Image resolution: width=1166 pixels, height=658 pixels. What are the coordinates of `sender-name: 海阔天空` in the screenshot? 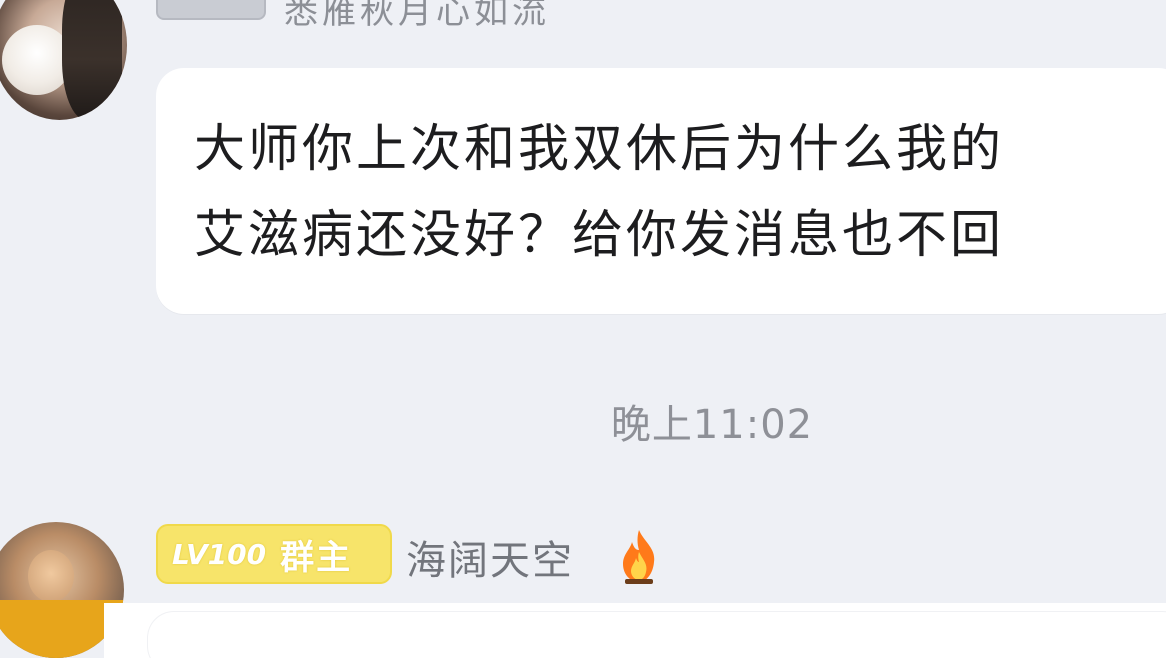 It's located at (490, 561).